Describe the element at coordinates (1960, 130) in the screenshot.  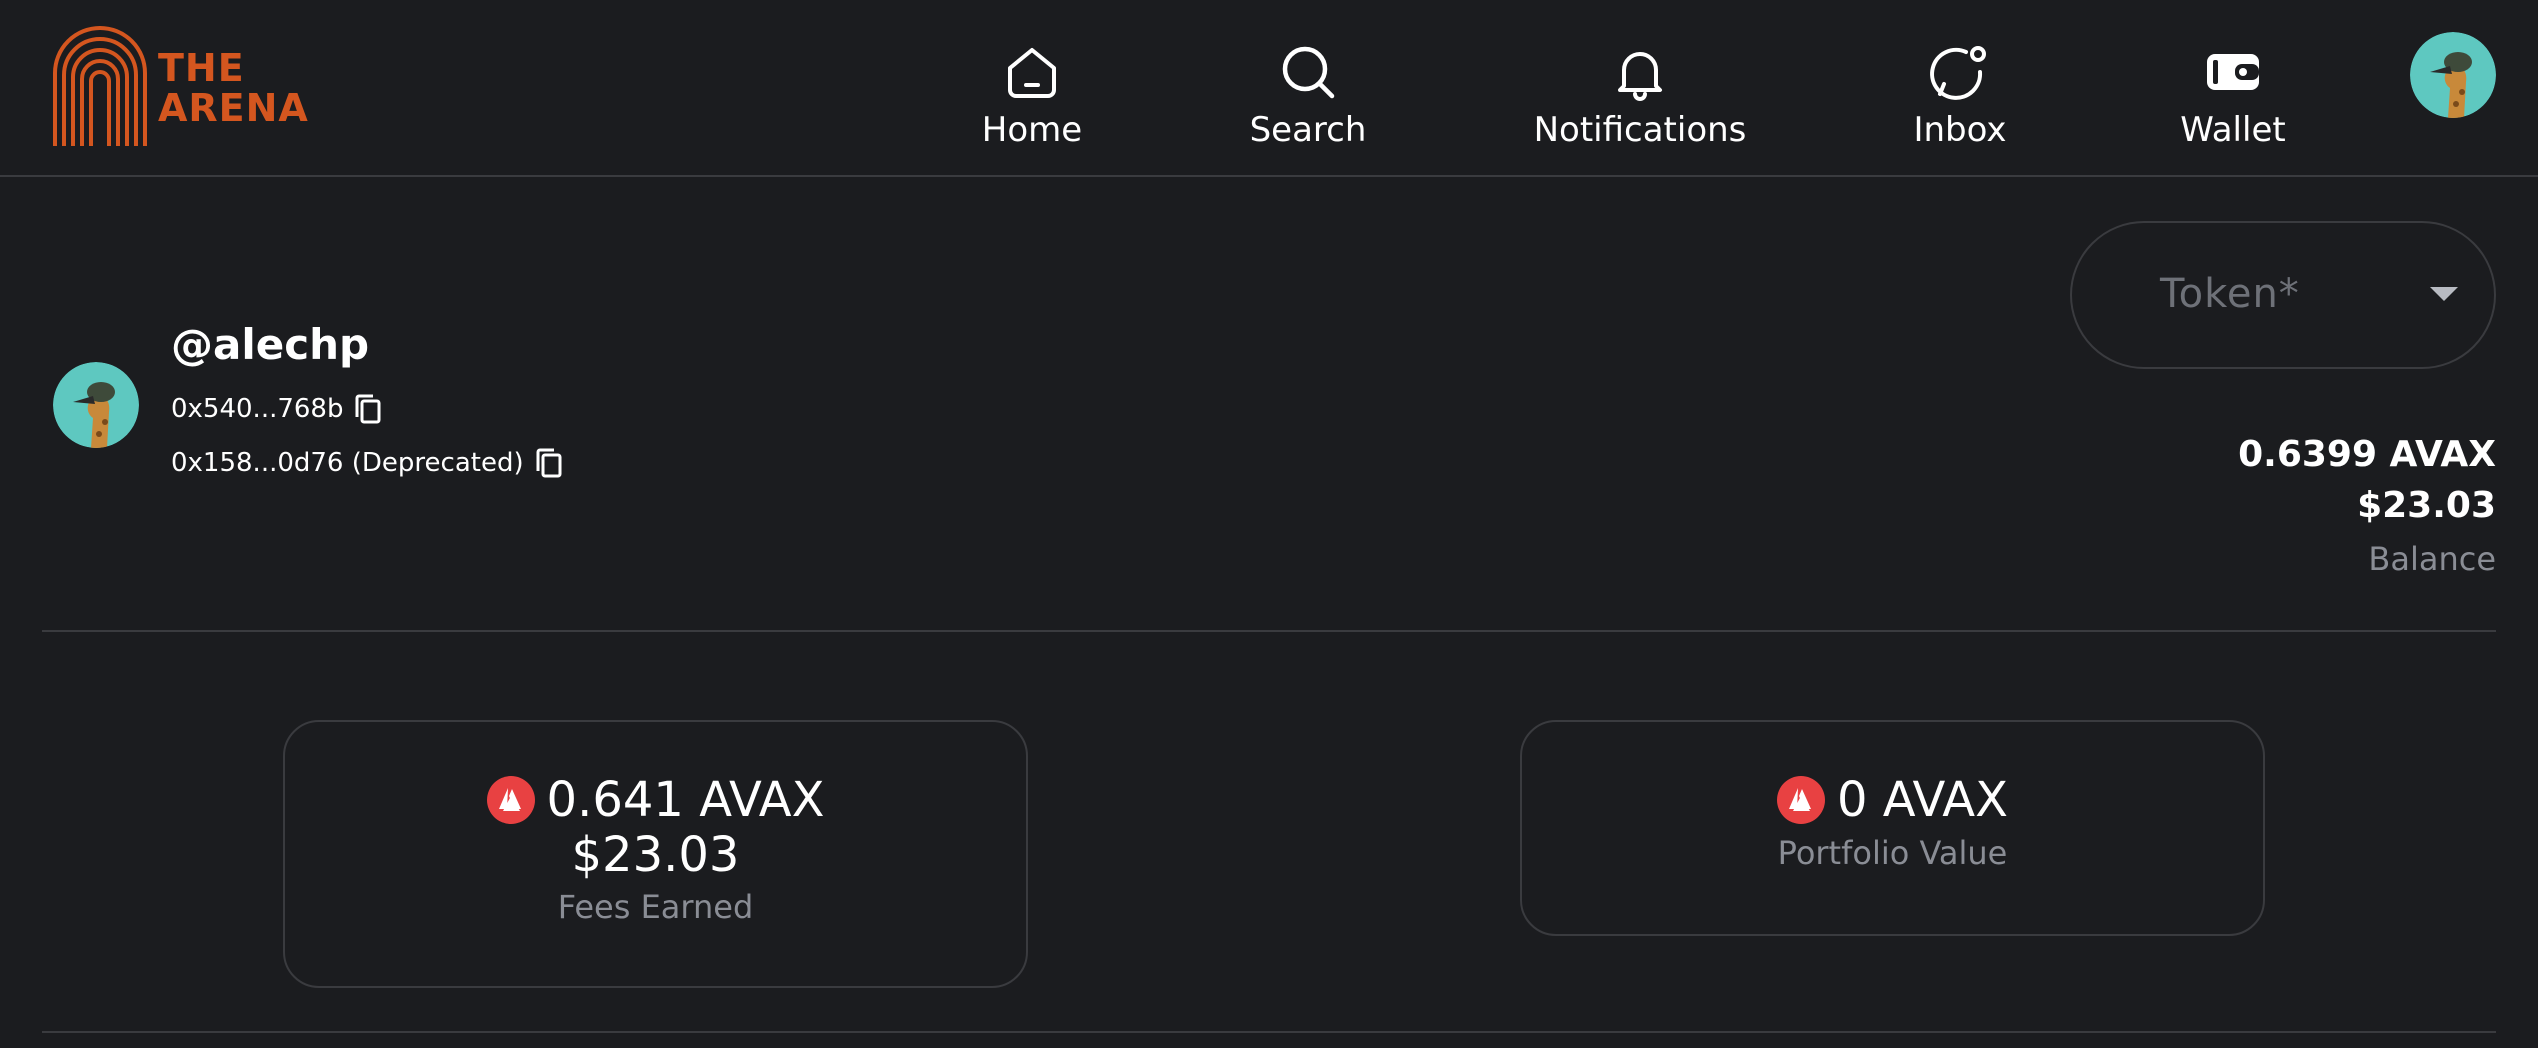
I see `nav-inbox-label: Inbox` at that location.